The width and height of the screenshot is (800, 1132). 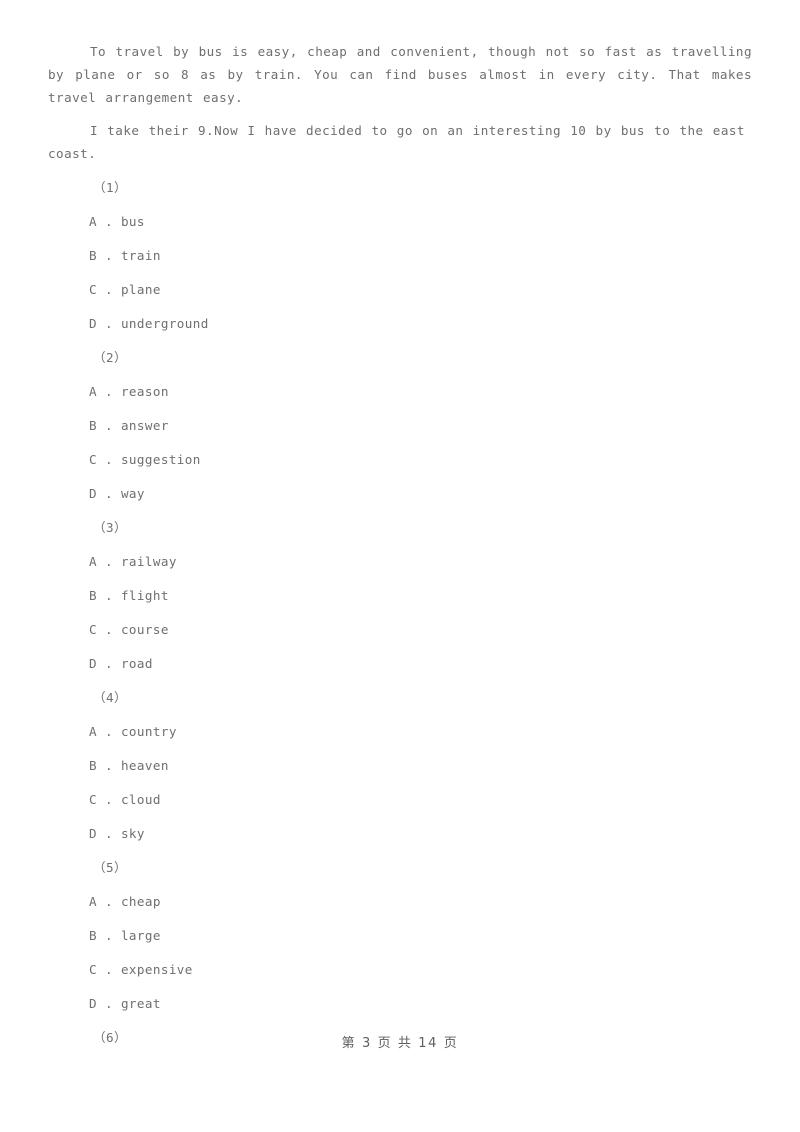 I want to click on option-text: plane, so click(x=140, y=289).